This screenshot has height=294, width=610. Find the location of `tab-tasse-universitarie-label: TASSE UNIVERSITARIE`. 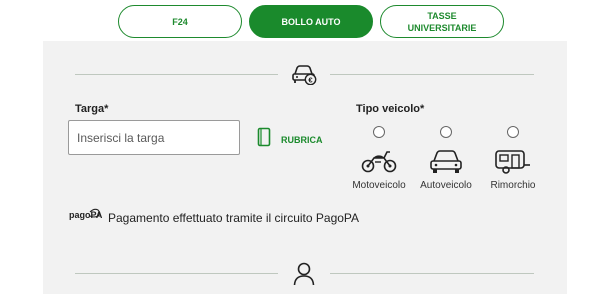

tab-tasse-universitarie-label: TASSE UNIVERSITARIE is located at coordinates (442, 22).